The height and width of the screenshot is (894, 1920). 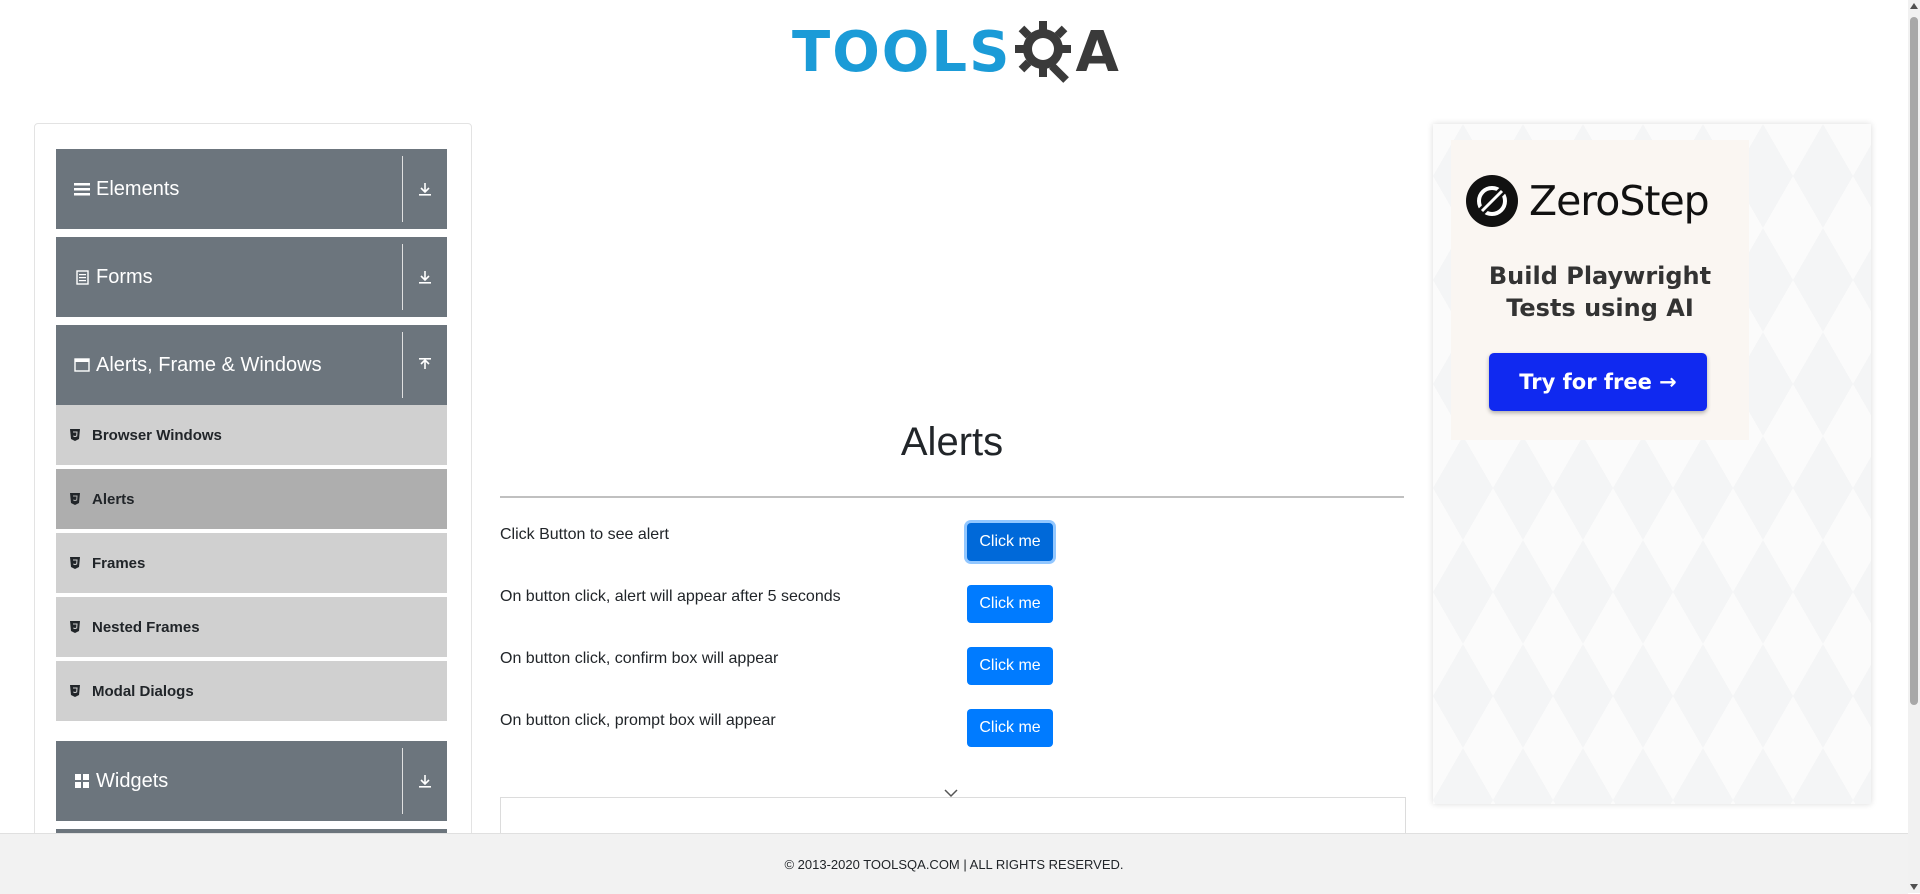 I want to click on scroll-thumb, so click(x=1914, y=361).